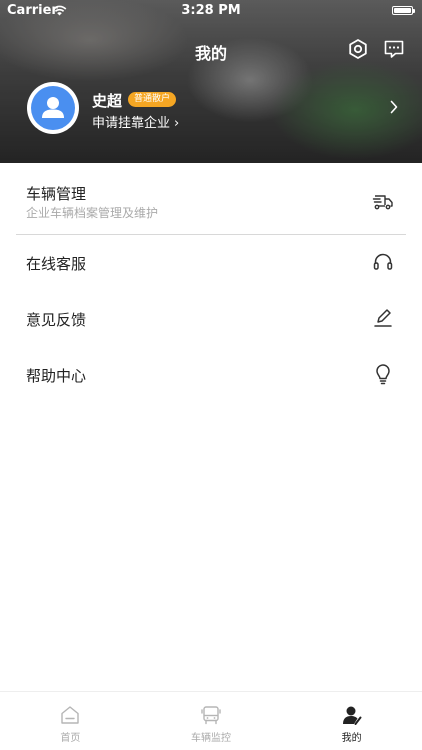  Describe the element at coordinates (56, 376) in the screenshot. I see `menu-item-label: 帮助中心` at that location.